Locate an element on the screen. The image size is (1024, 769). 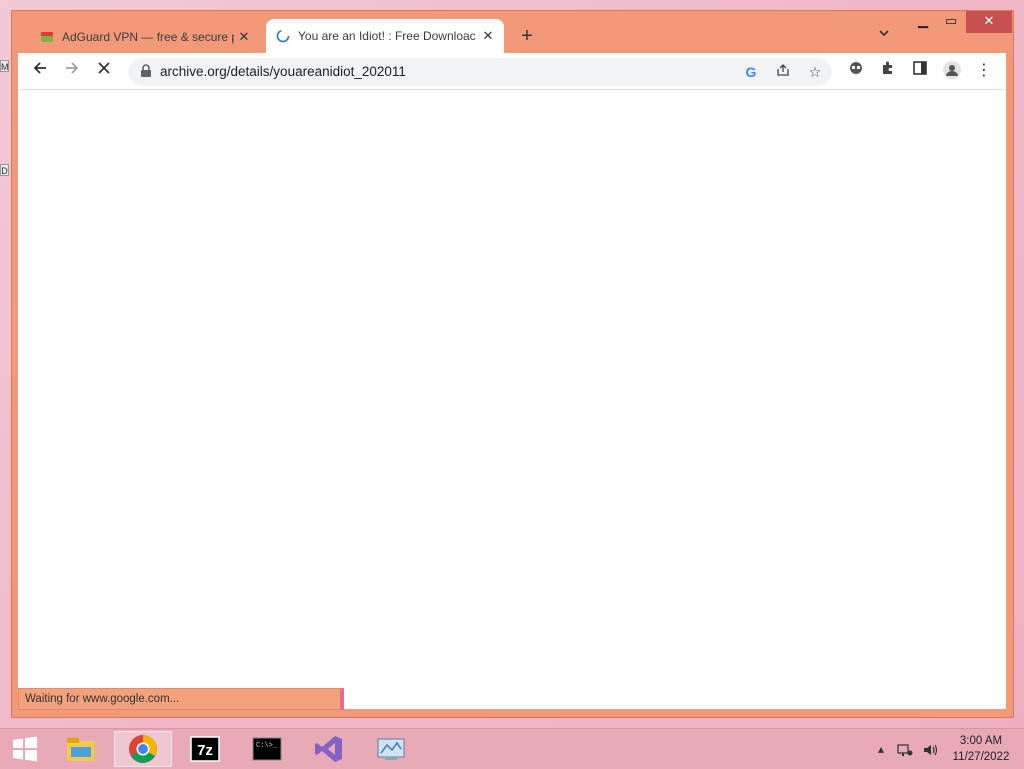
tab-youareanidiot: You are an Idiot! : Free Downloac ✕ is located at coordinates (385, 36).